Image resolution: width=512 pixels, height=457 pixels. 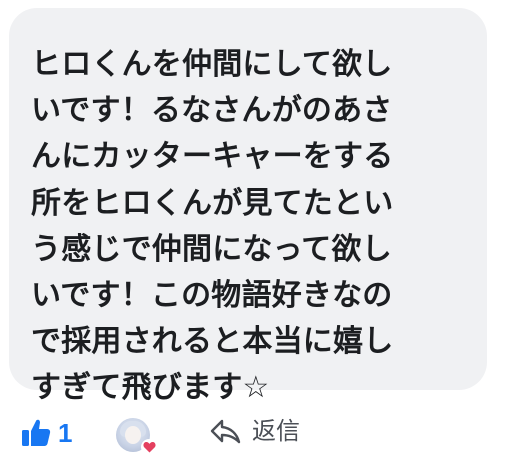 What do you see at coordinates (36, 433) in the screenshot?
I see `thumbs-up-icon` at bounding box center [36, 433].